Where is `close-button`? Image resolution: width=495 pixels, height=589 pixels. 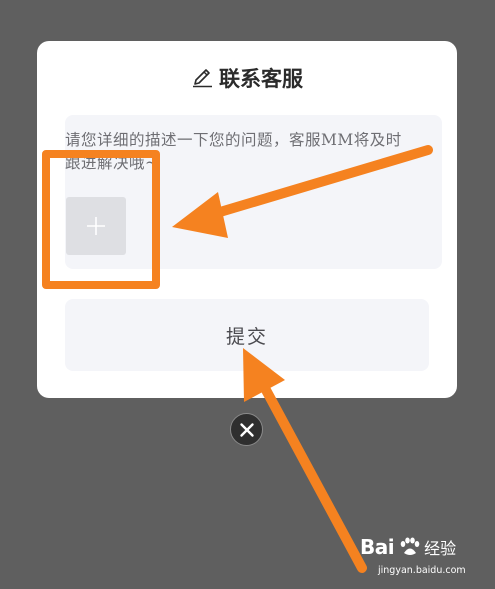
close-button is located at coordinates (246, 429).